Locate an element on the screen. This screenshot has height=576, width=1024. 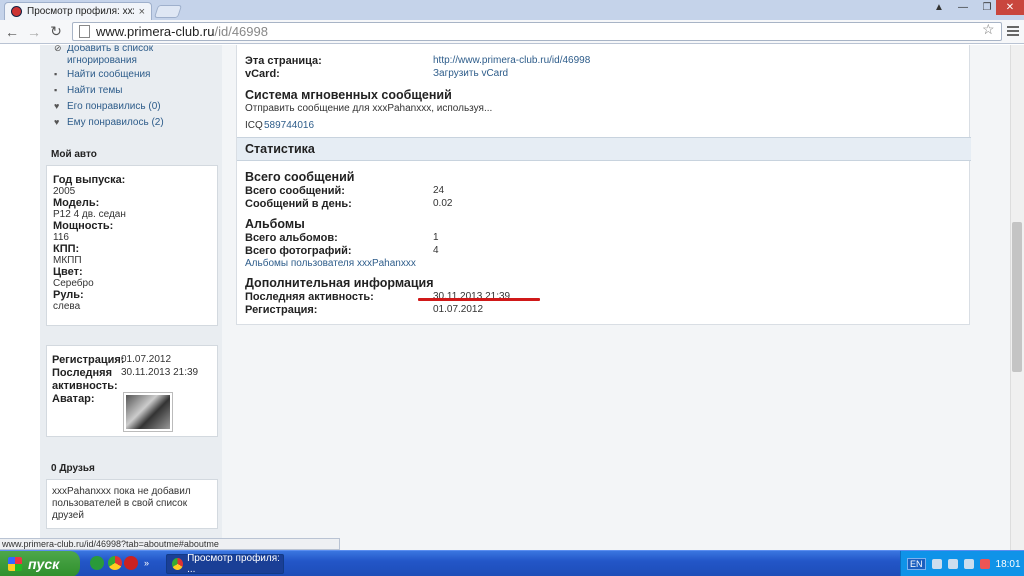
albums-total-value: 1 is located at coordinates (436, 237).